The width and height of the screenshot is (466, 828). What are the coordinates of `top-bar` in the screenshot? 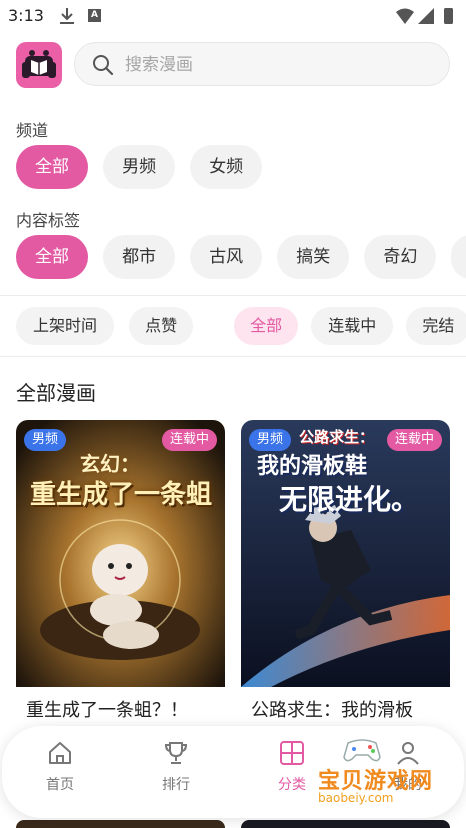 It's located at (233, 65).